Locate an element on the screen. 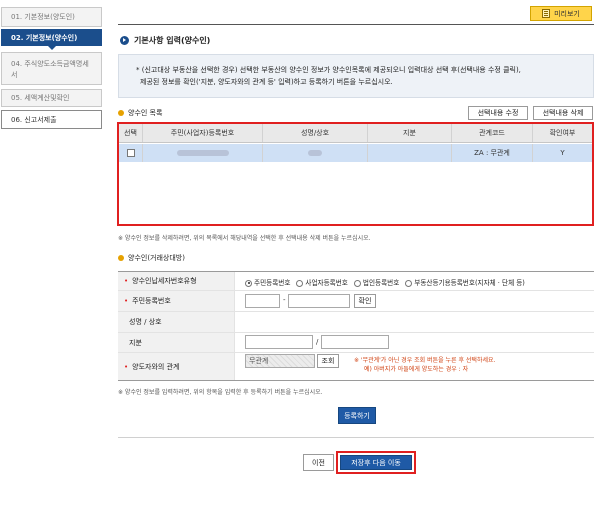  list-title-text: 양수인 목록 is located at coordinates (145, 113).